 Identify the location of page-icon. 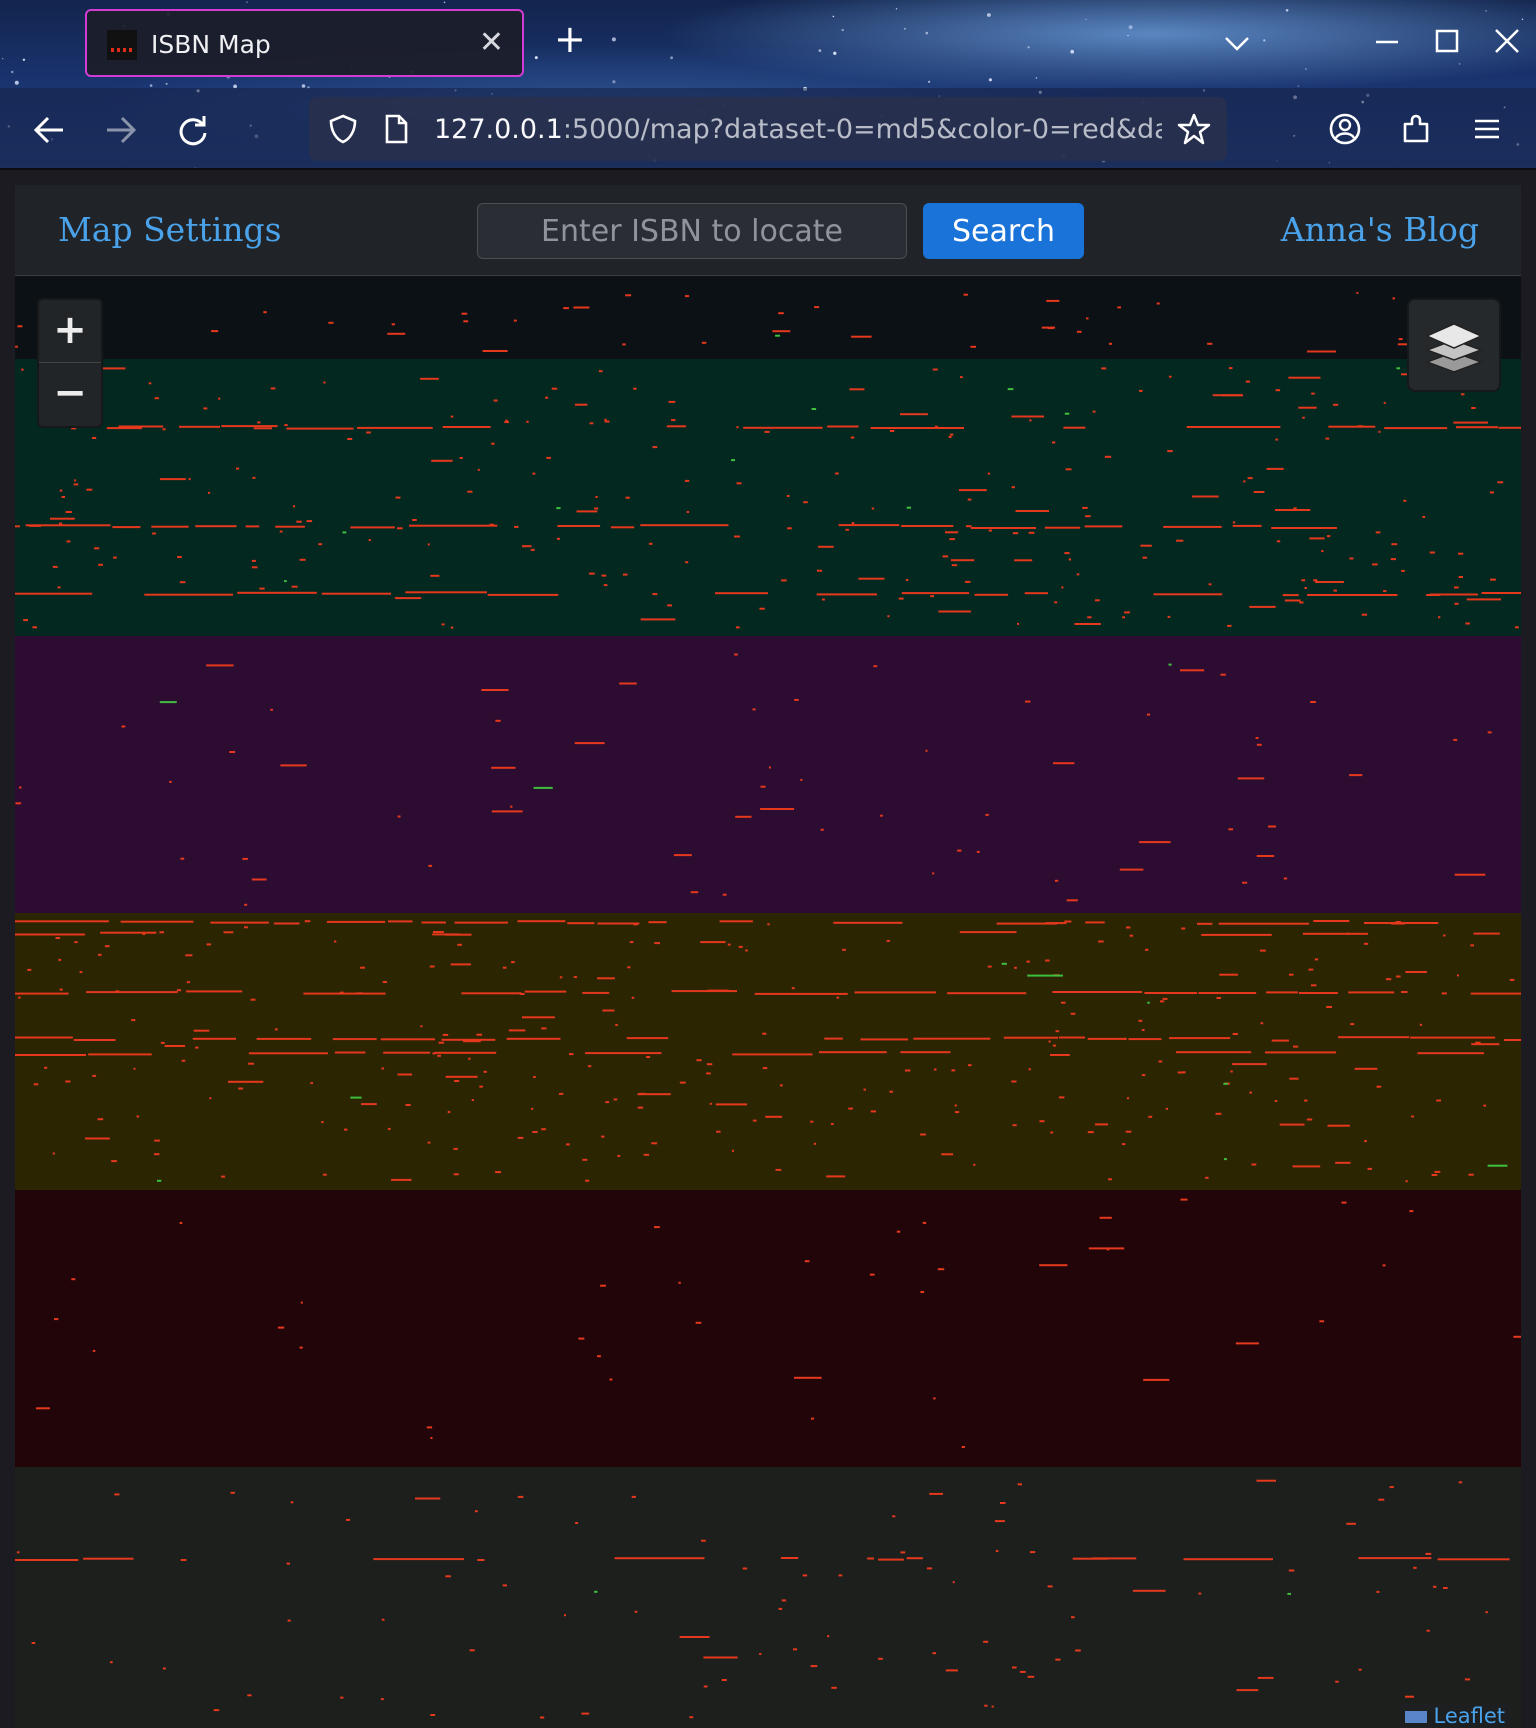
(396, 129).